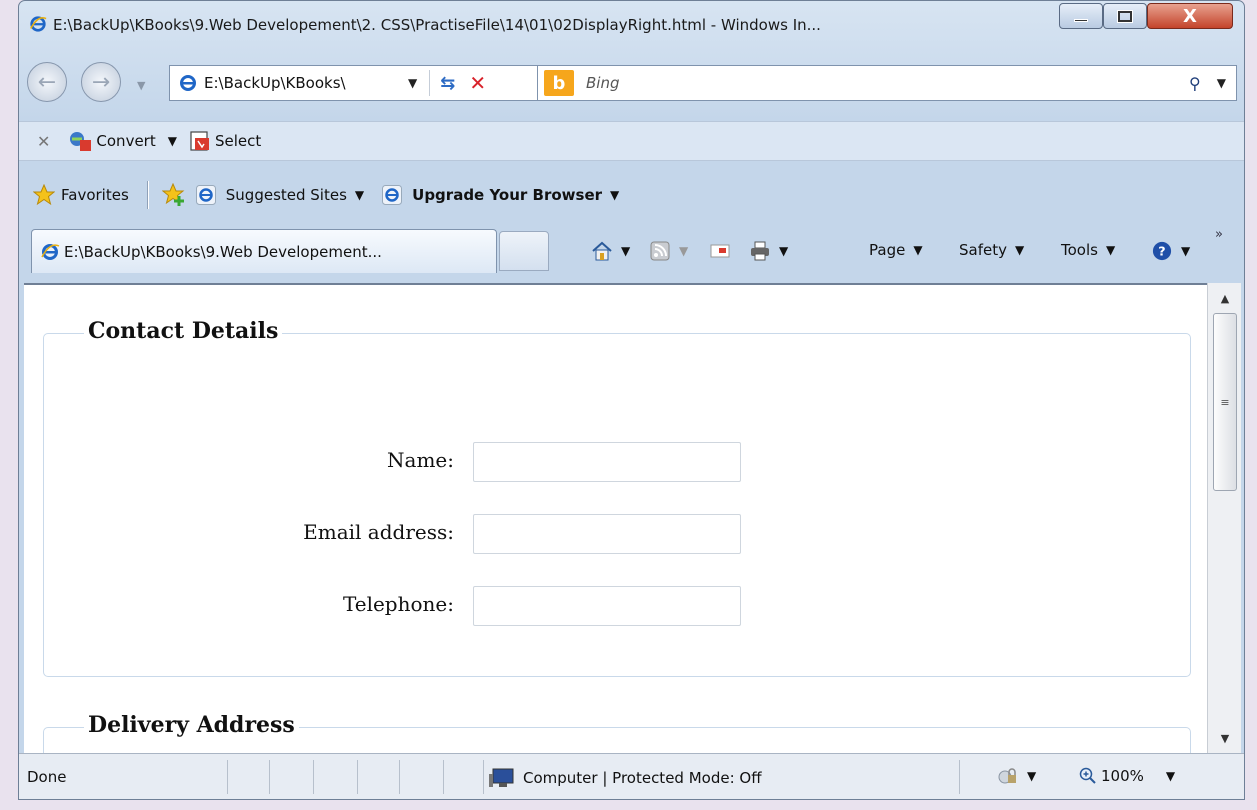 The width and height of the screenshot is (1257, 810). Describe the element at coordinates (95, 195) in the screenshot. I see `favorites-button: Favorites` at that location.